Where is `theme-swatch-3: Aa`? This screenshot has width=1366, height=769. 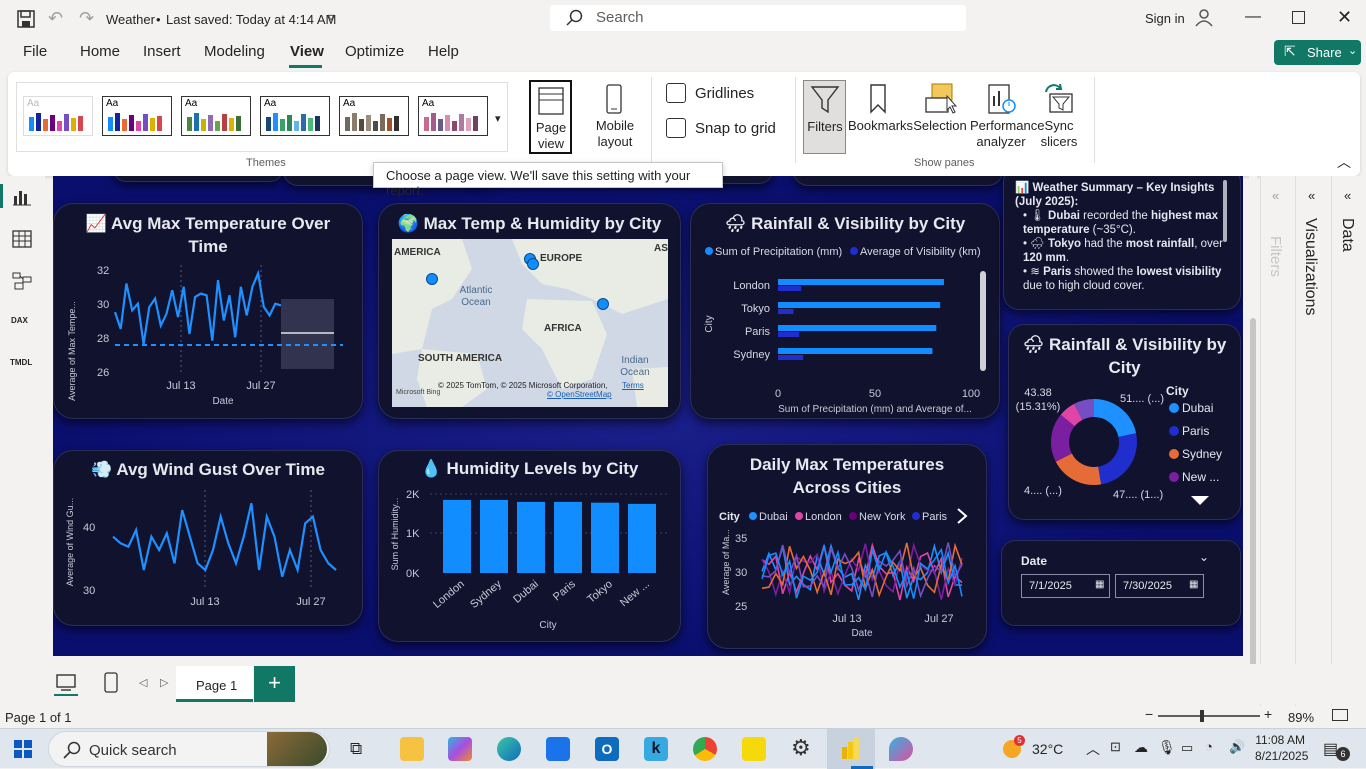
theme-swatch-3: Aa is located at coordinates (216, 116).